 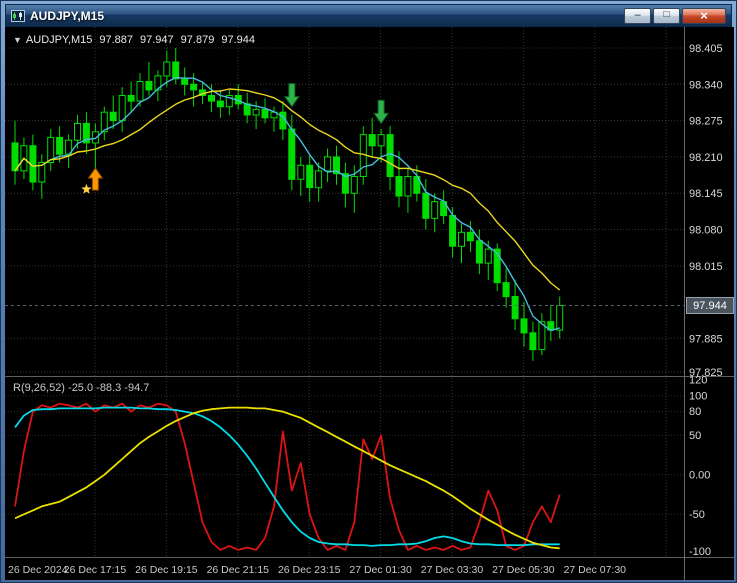 What do you see at coordinates (86, 188) in the screenshot?
I see `star-icon` at bounding box center [86, 188].